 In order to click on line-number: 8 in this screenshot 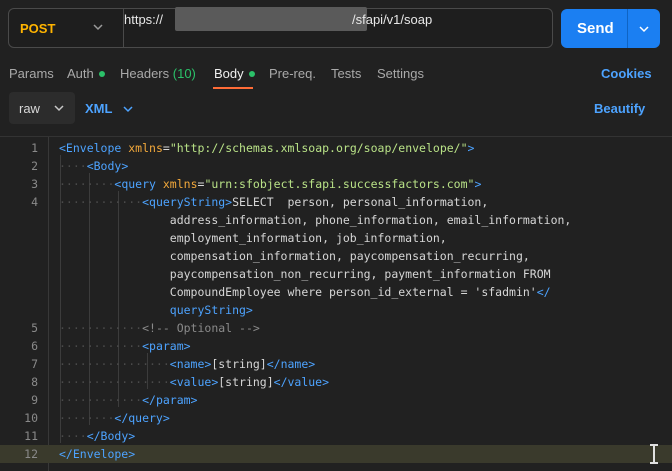, I will do `click(34, 382)`.